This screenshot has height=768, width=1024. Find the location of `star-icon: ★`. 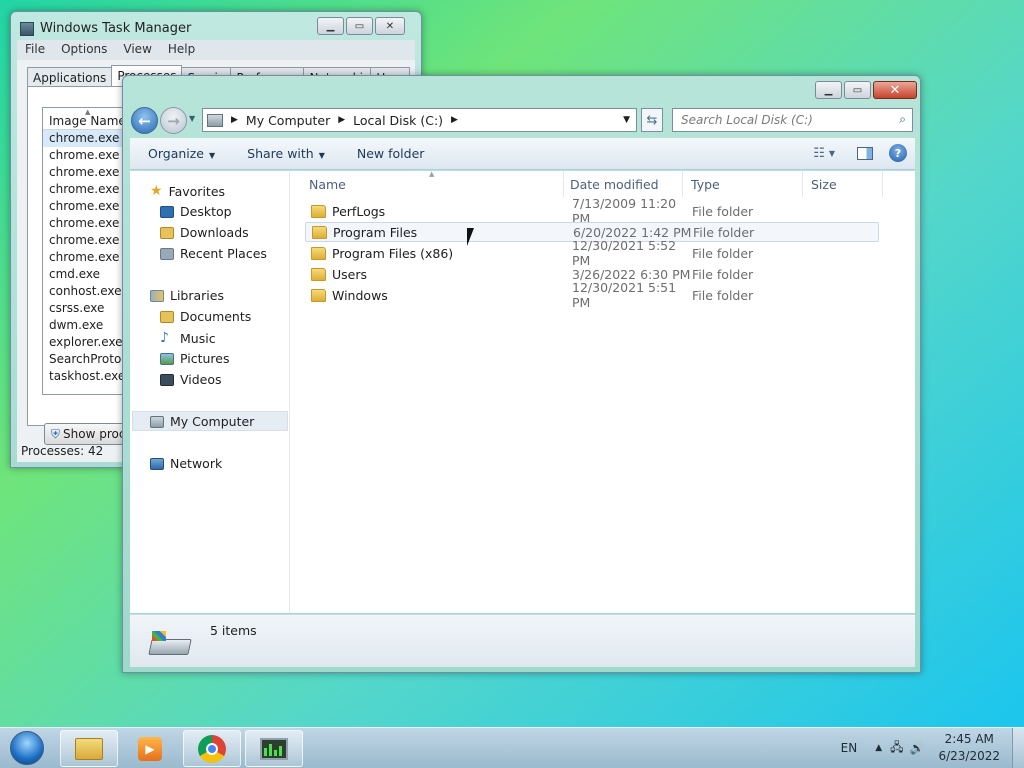

star-icon: ★ is located at coordinates (156, 191).